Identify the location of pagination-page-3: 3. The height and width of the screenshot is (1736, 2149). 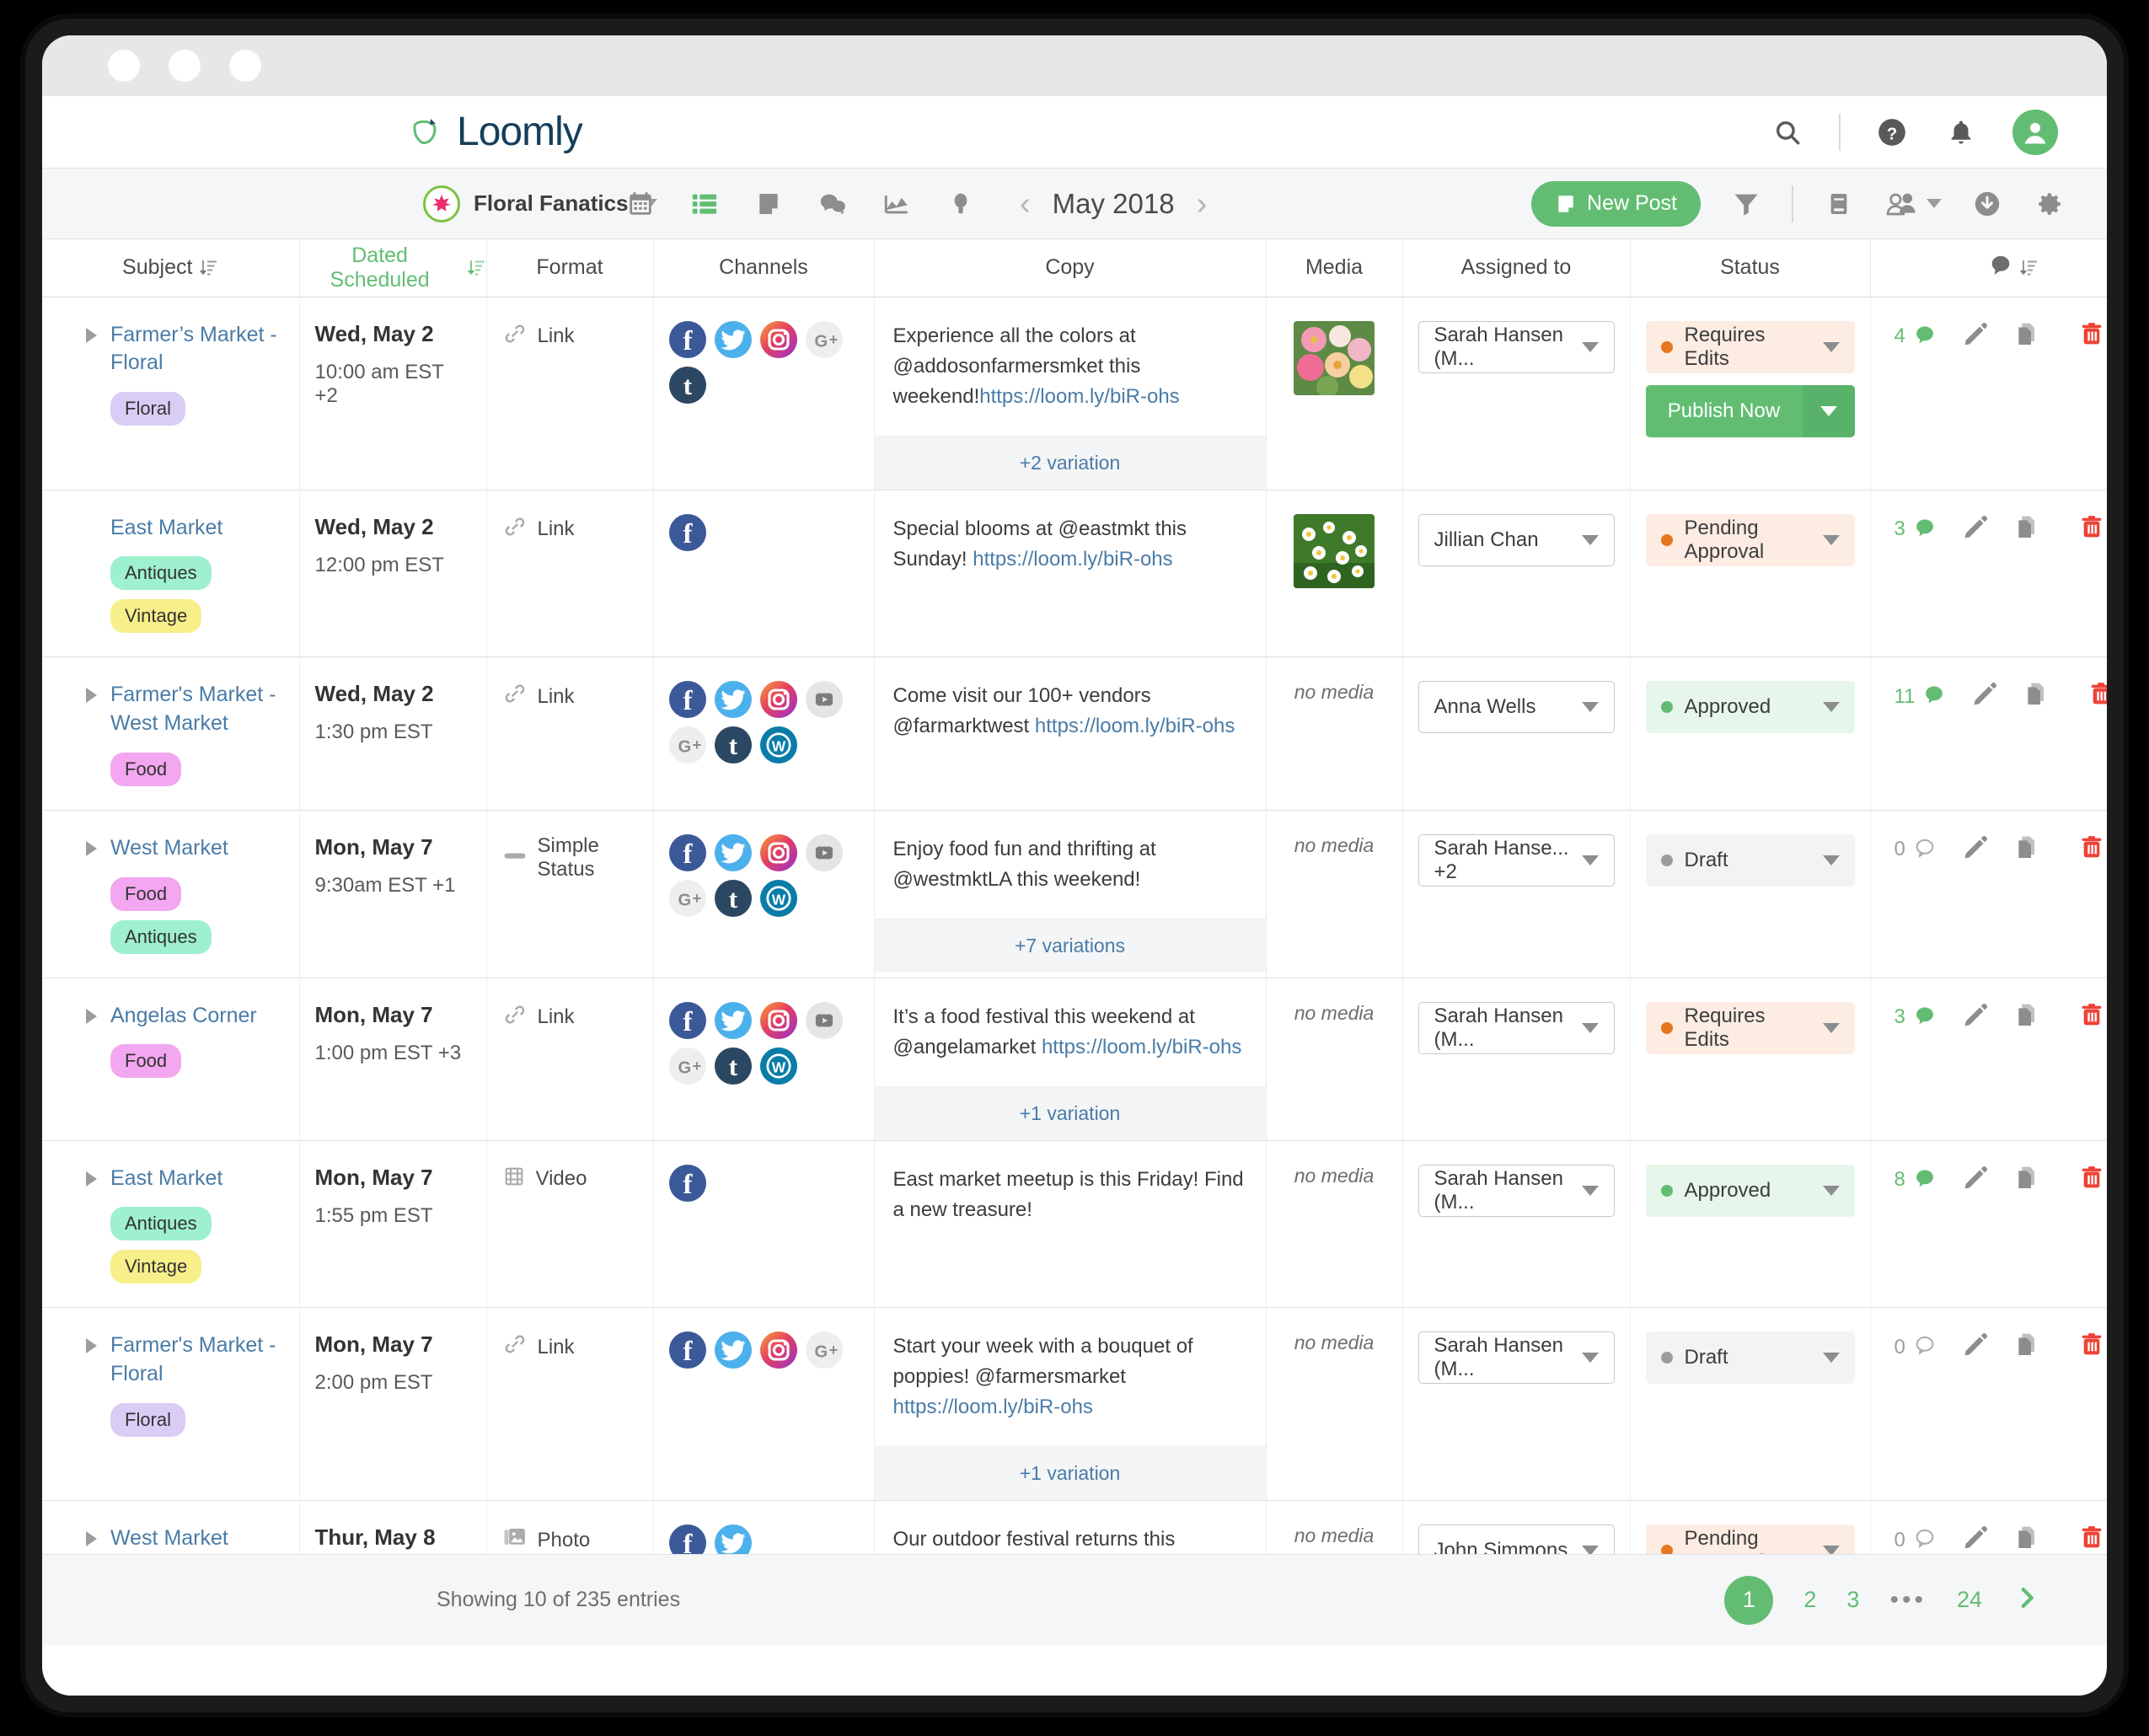
(1852, 1600).